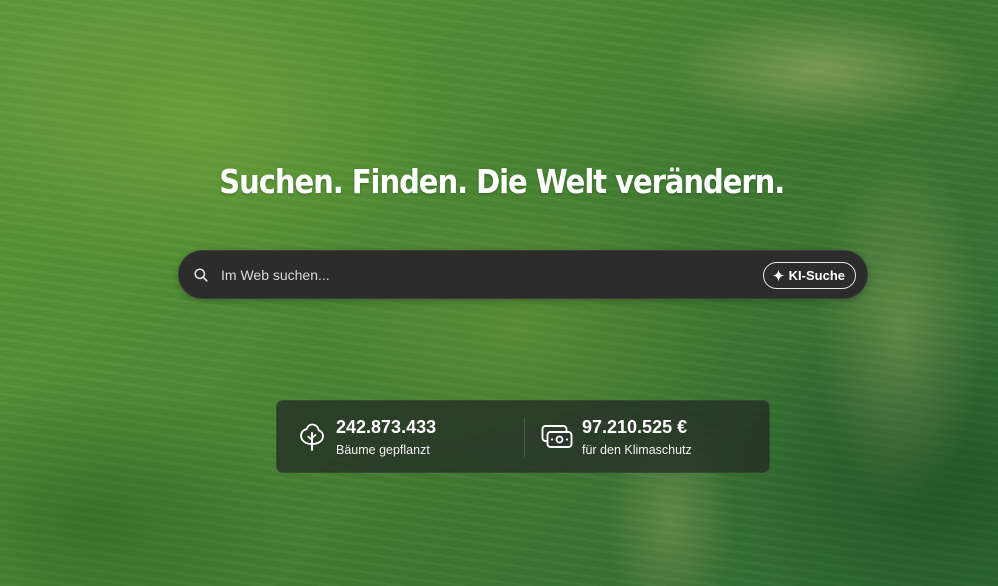 Image resolution: width=998 pixels, height=586 pixels. I want to click on search-bar: KI-Suche, so click(523, 274).